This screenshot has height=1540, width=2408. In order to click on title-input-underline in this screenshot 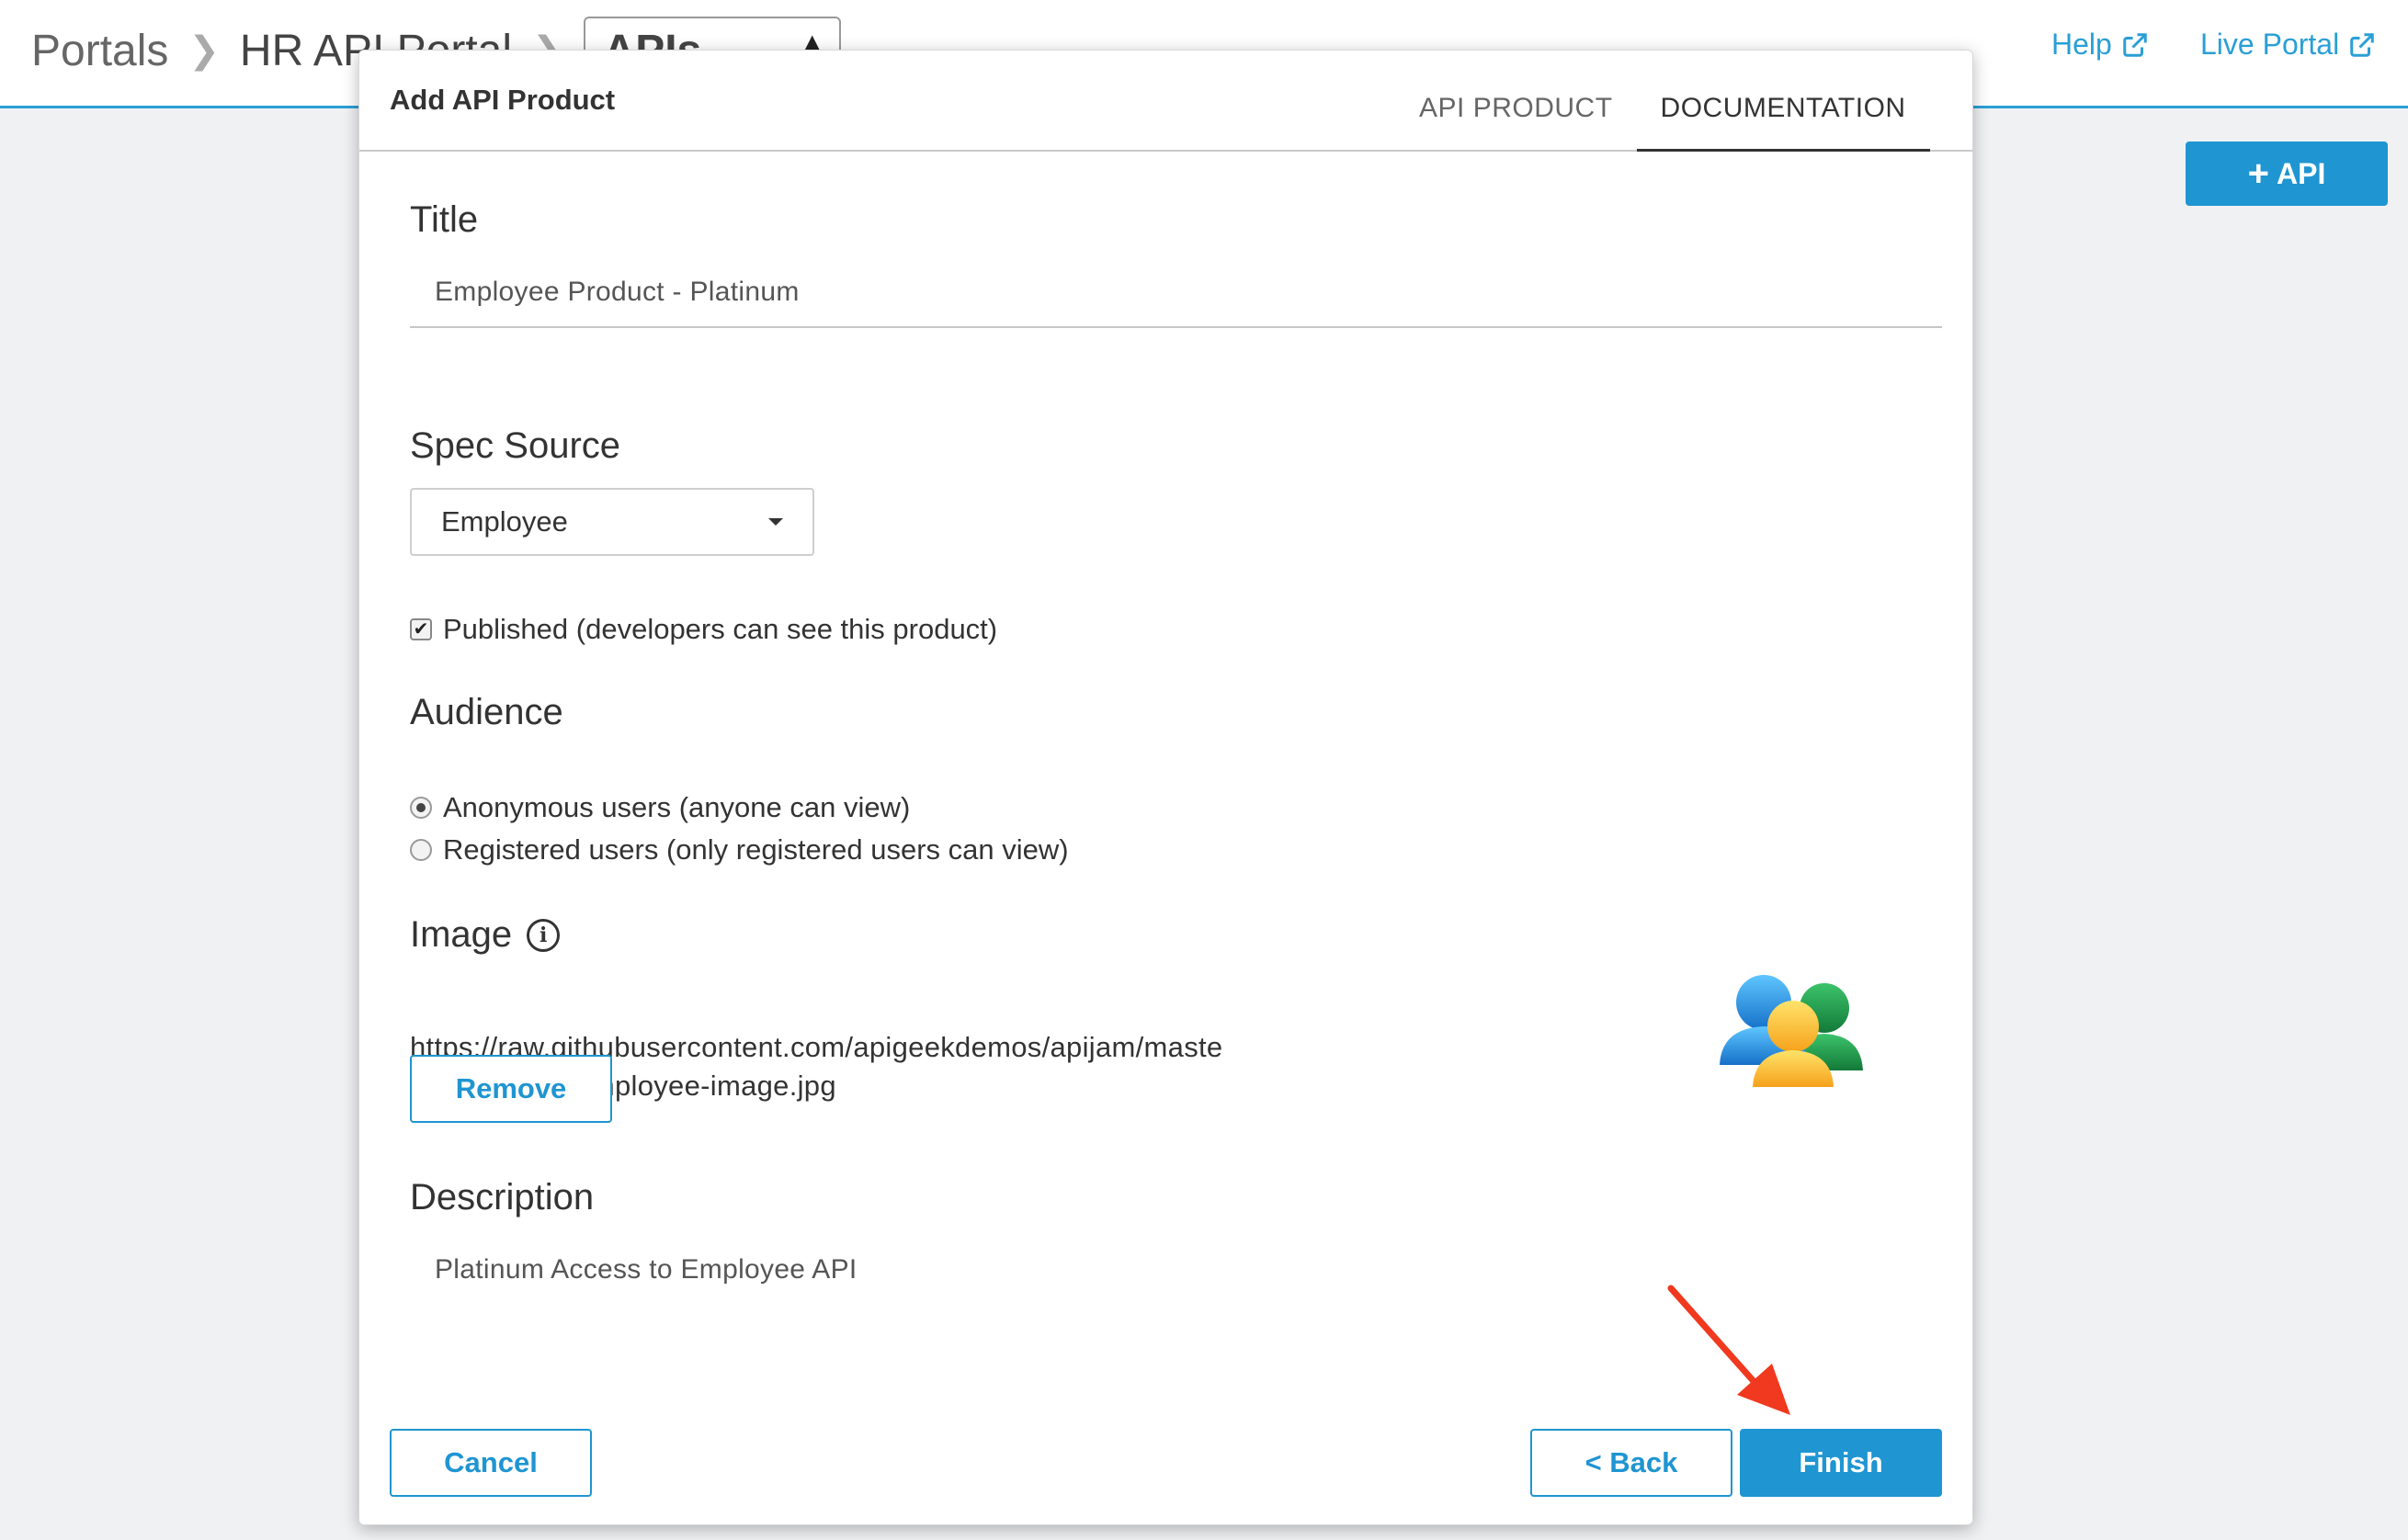, I will do `click(1176, 327)`.